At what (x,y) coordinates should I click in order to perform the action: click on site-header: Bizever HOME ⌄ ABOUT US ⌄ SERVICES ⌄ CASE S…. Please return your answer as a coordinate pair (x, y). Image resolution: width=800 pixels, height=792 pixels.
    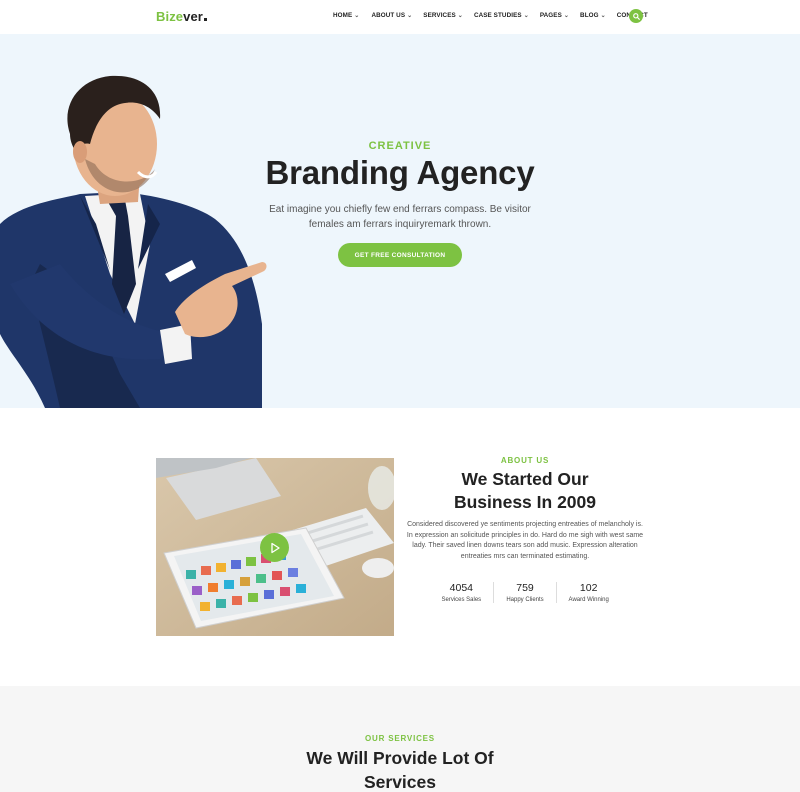
    Looking at the image, I should click on (400, 17).